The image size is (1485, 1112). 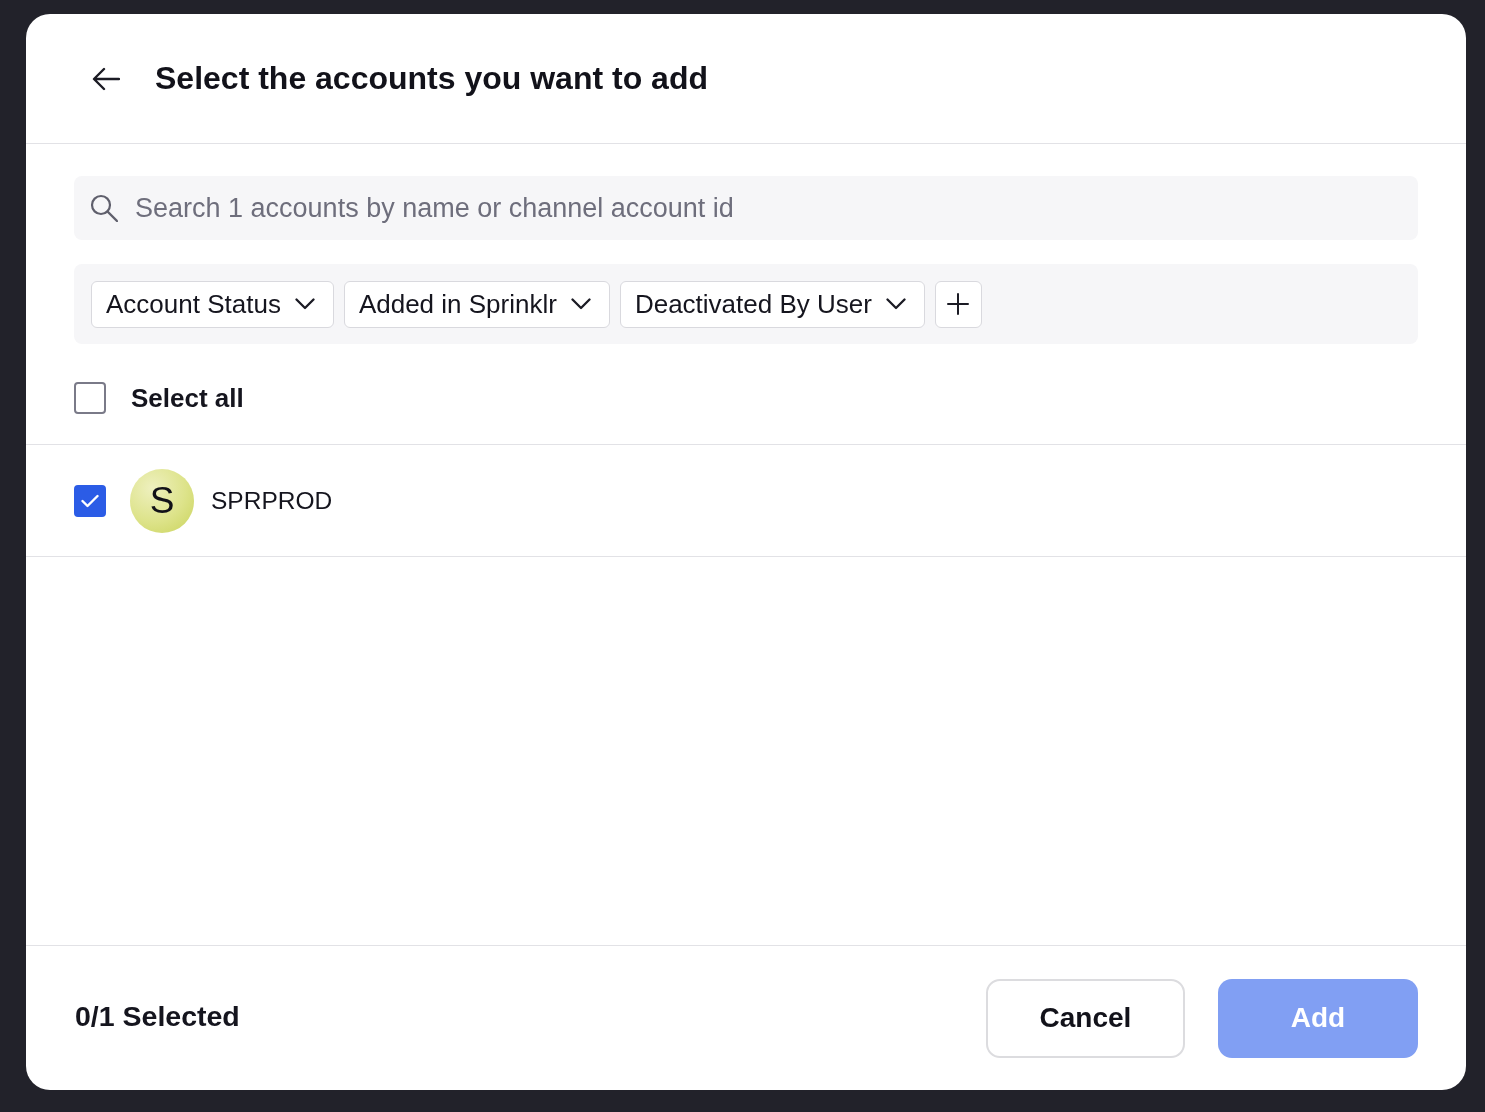 What do you see at coordinates (162, 500) in the screenshot?
I see `account-avatar: S` at bounding box center [162, 500].